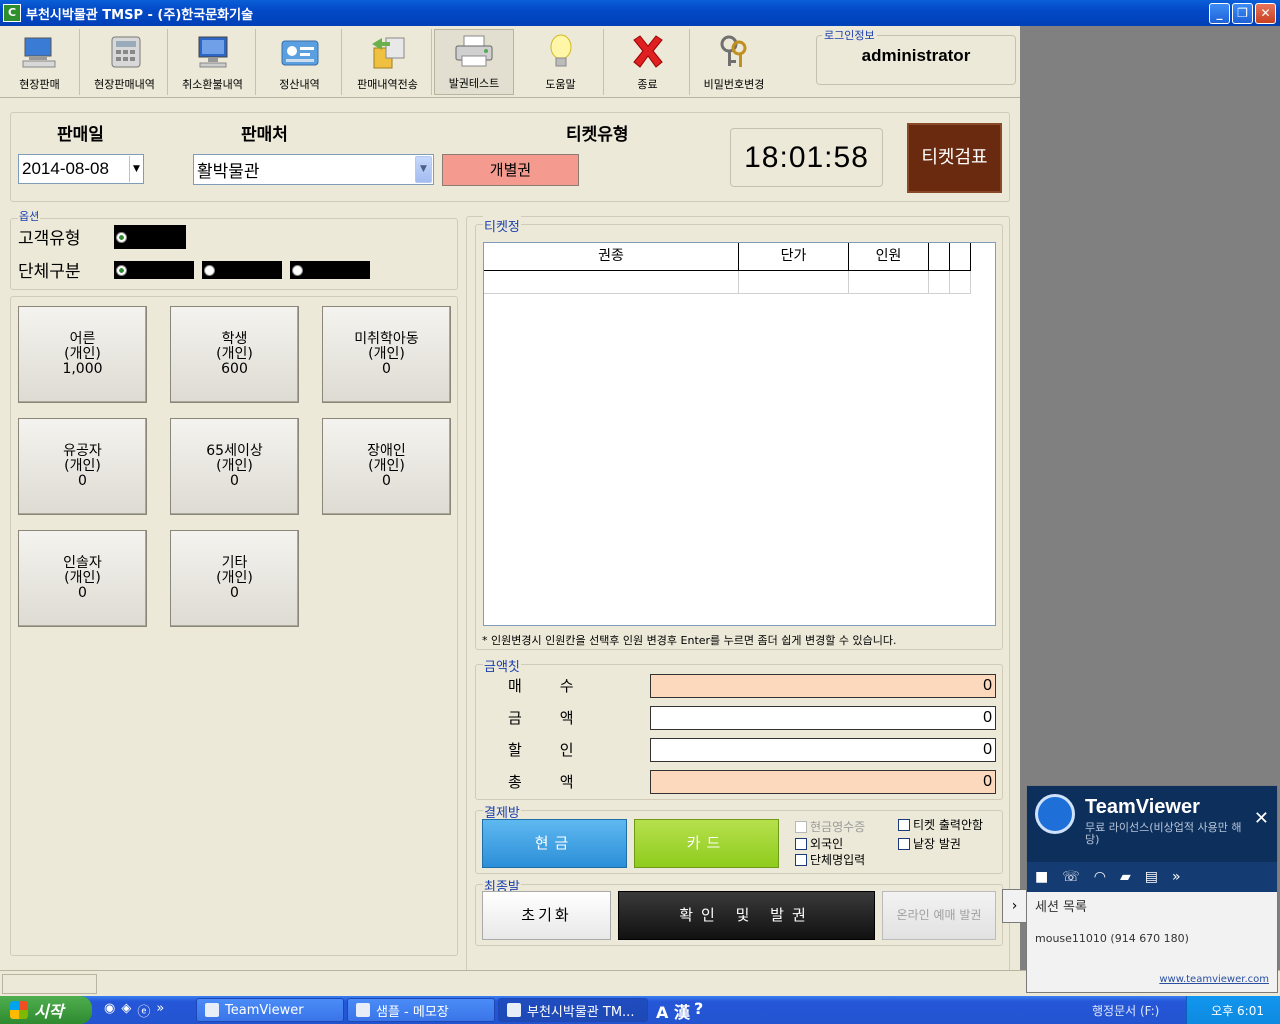 This screenshot has width=1280, height=1024. What do you see at coordinates (1214, 979) in the screenshot?
I see `teamviewer-link: www.teamviewer.com` at bounding box center [1214, 979].